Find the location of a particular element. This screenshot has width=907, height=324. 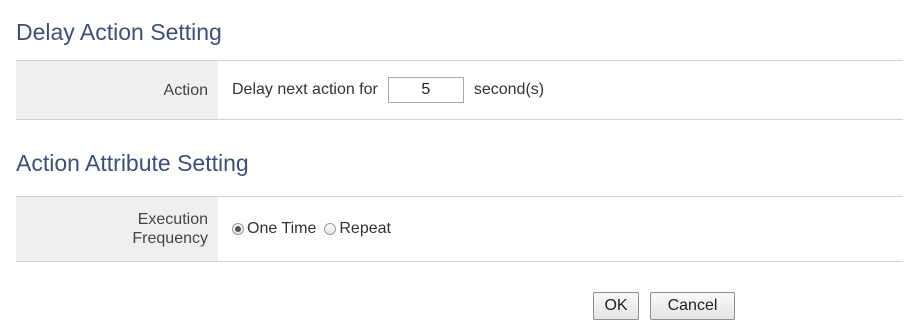

execution-frequency-options: One Time Repeat is located at coordinates (308, 229).